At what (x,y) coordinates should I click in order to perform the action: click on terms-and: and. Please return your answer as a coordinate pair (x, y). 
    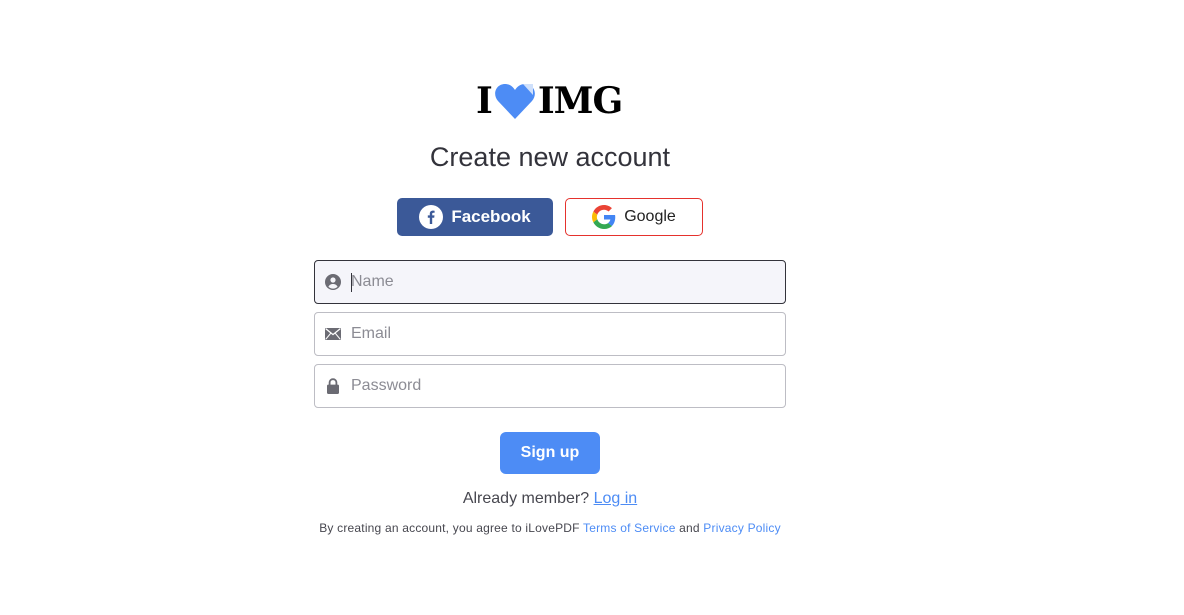
    Looking at the image, I should click on (689, 528).